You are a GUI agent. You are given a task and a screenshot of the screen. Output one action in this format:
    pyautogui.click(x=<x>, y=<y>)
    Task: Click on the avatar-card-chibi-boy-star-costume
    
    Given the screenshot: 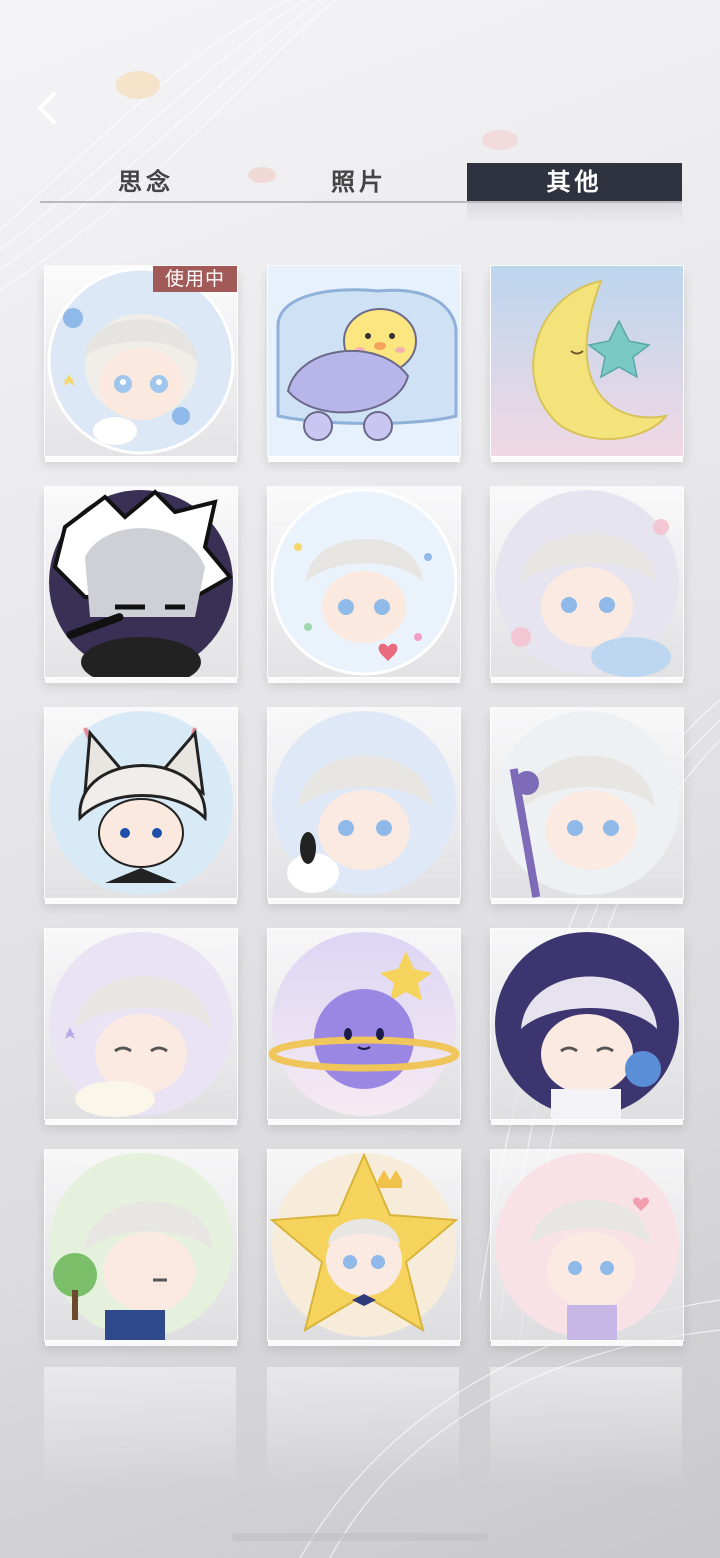 What is the action you would take?
    pyautogui.click(x=364, y=1245)
    